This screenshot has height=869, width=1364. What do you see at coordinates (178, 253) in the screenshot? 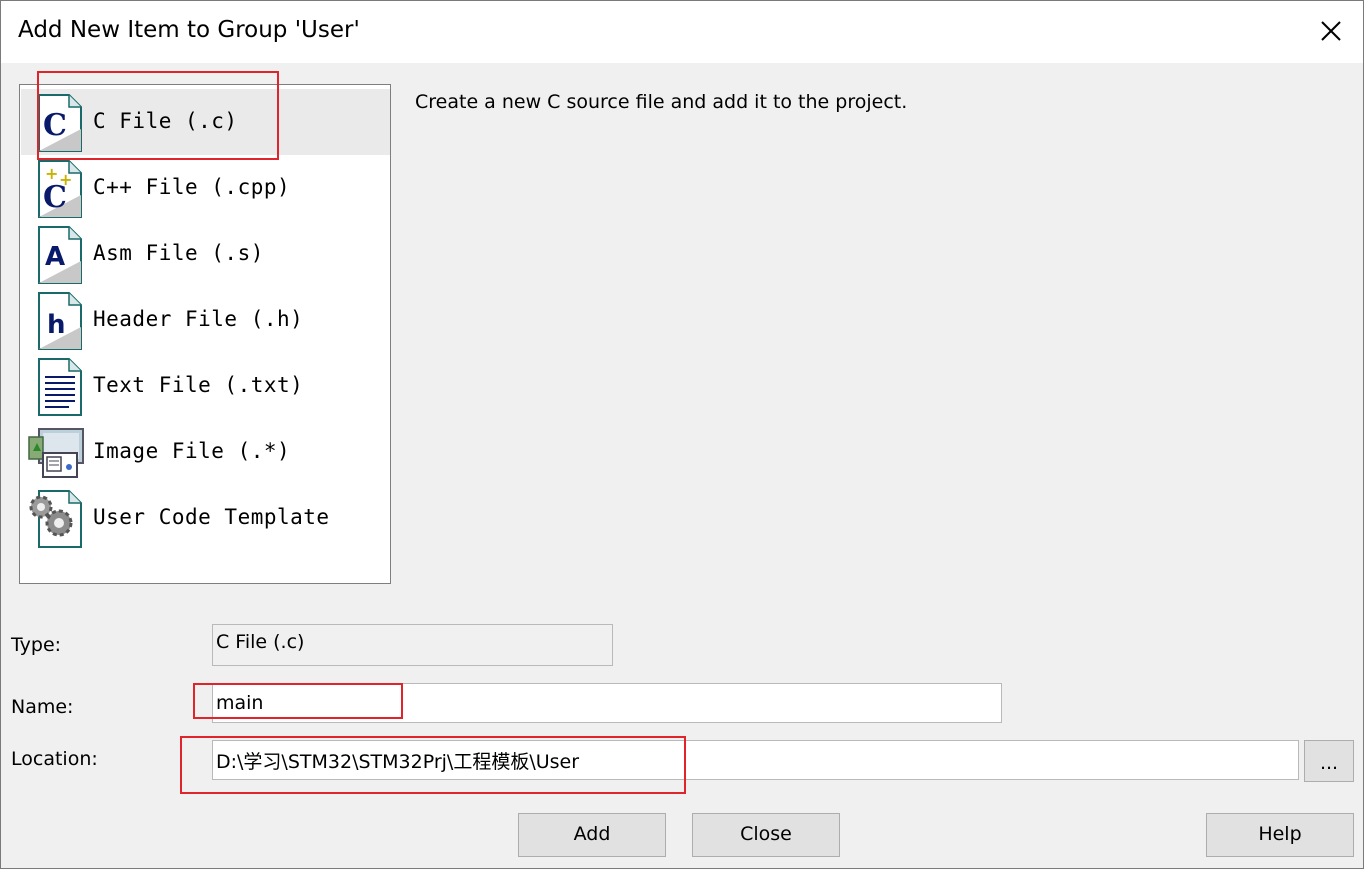
I see `list-item-label: Asm File (.s)` at bounding box center [178, 253].